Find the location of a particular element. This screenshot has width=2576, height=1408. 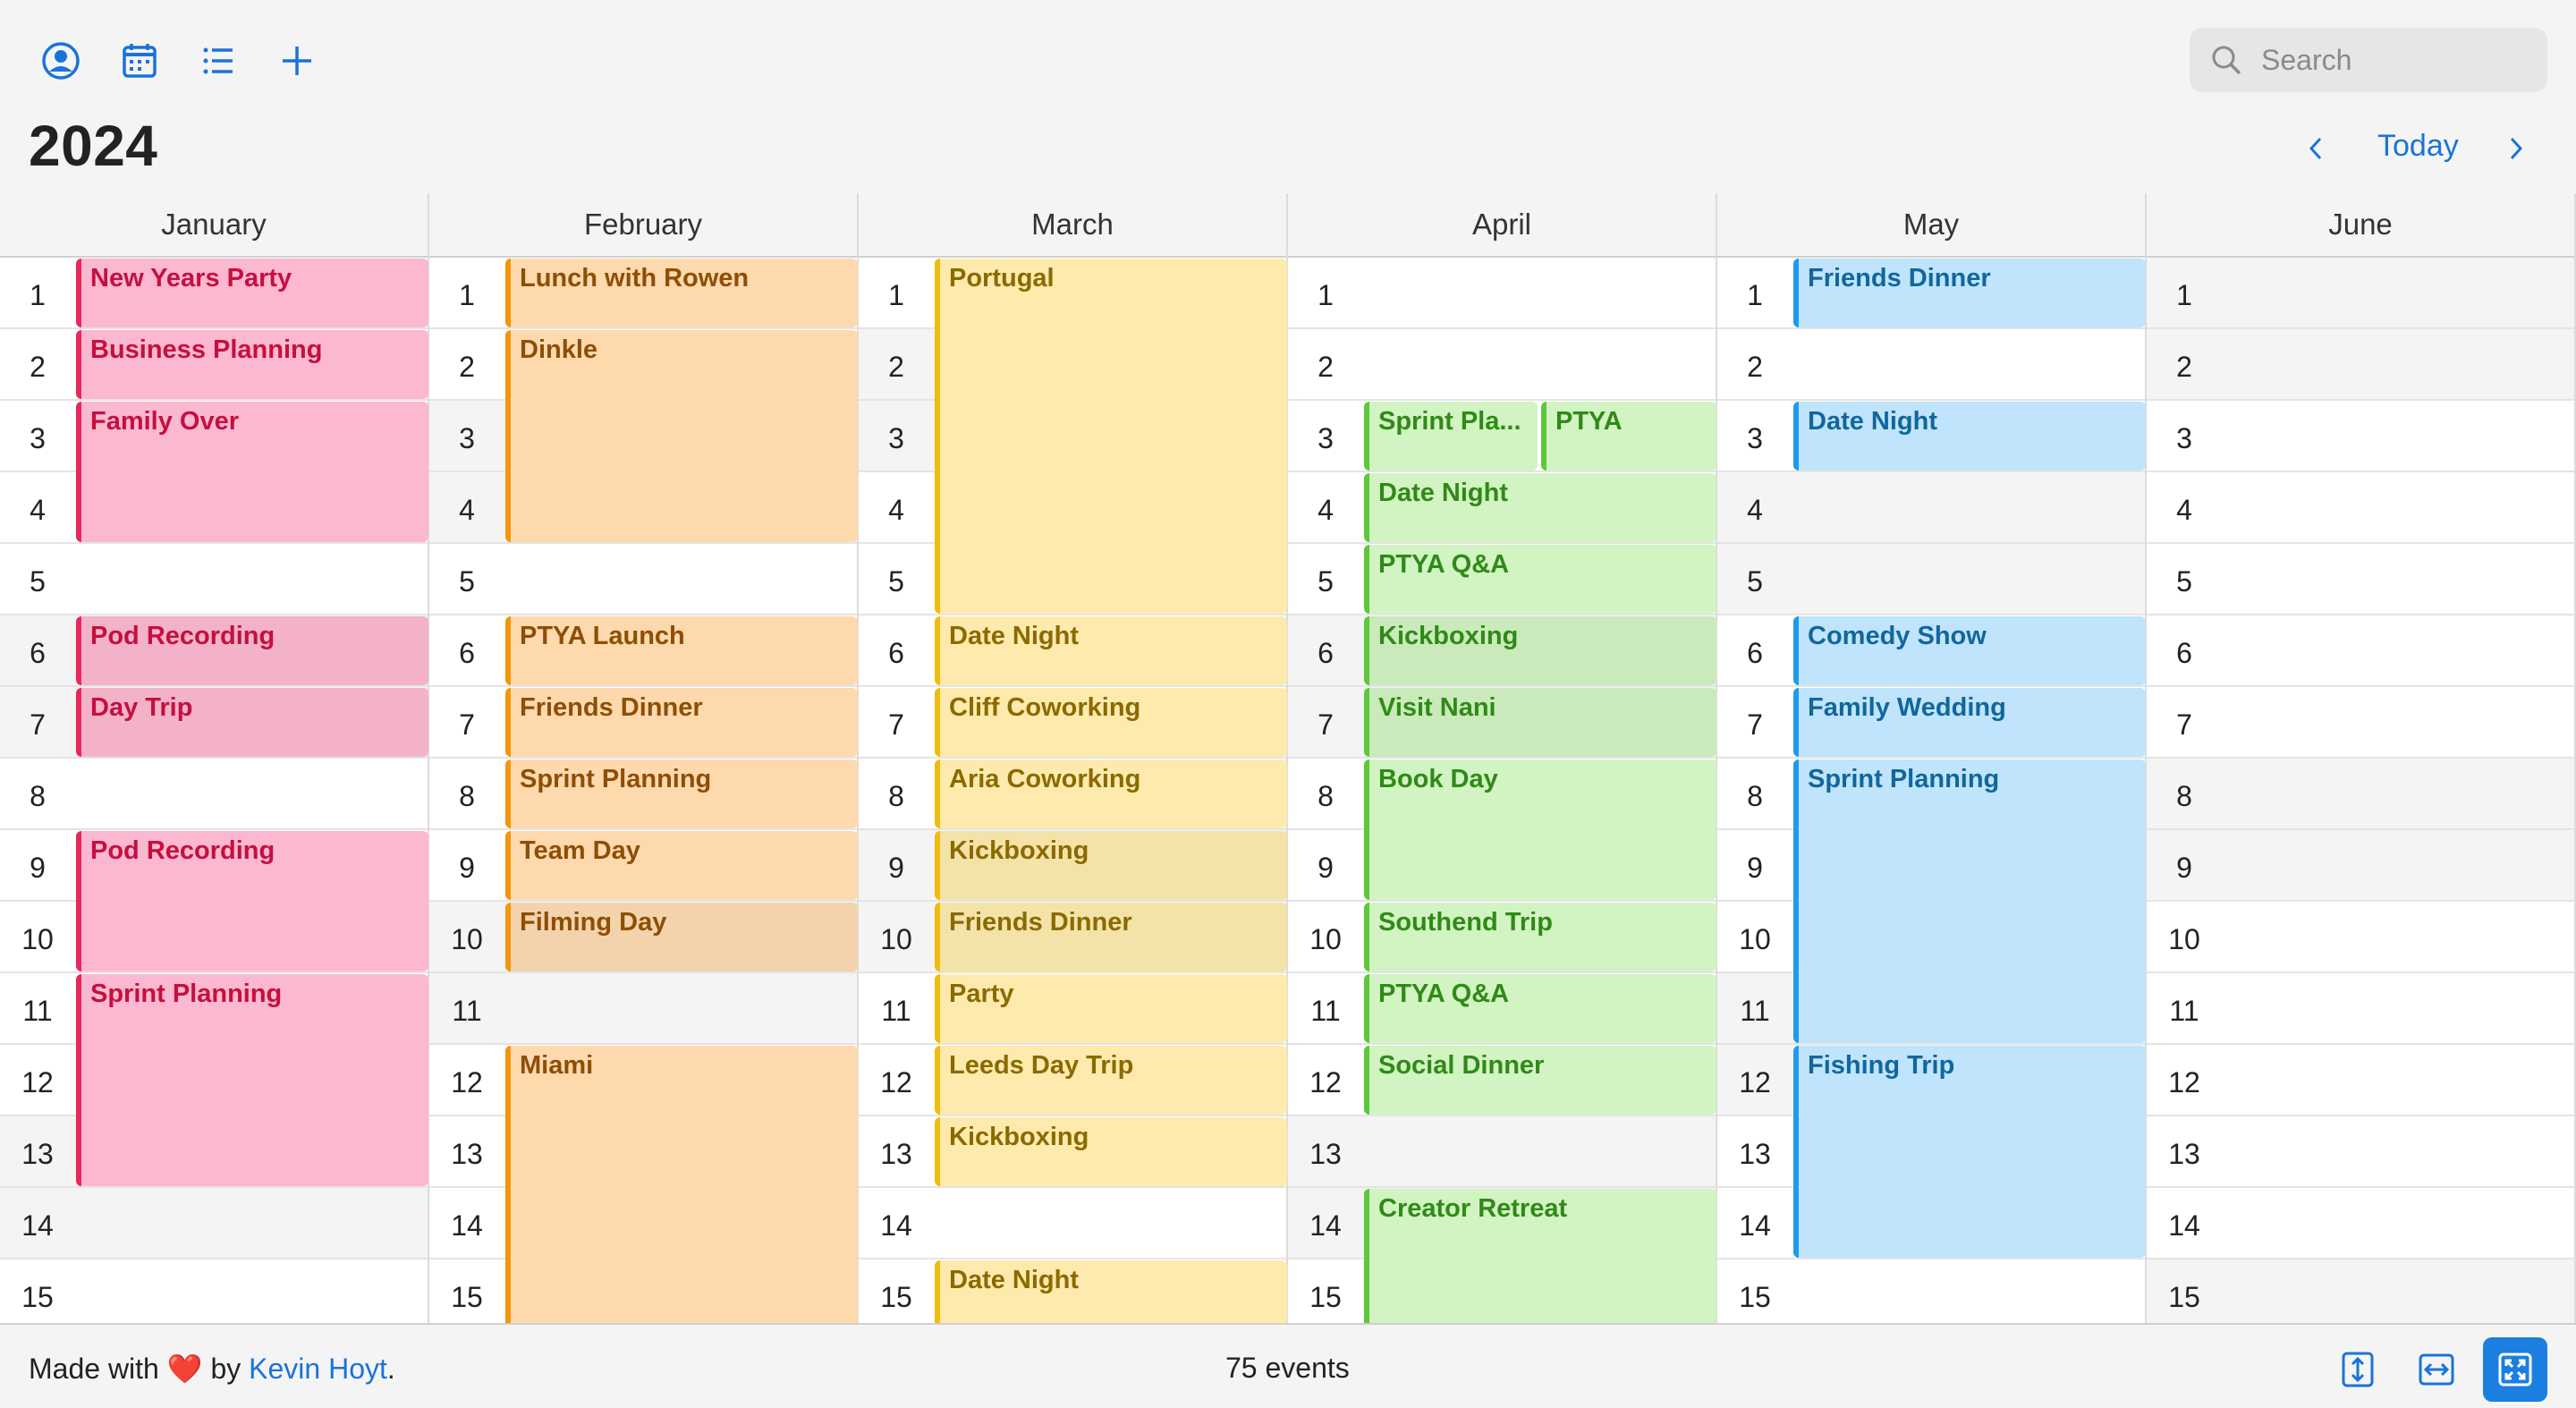

event-block: Comedy Show is located at coordinates (1969, 650).